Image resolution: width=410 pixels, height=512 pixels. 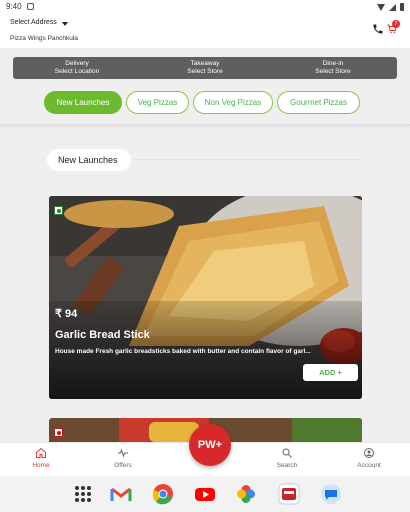 I want to click on nav-label: Search, so click(x=287, y=465).